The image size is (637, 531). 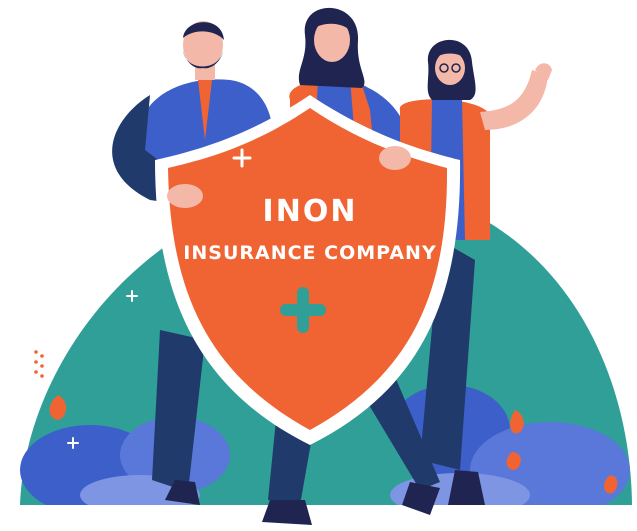 What do you see at coordinates (310, 253) in the screenshot?
I see `brand-subtitle: INSURANCE COMPANY` at bounding box center [310, 253].